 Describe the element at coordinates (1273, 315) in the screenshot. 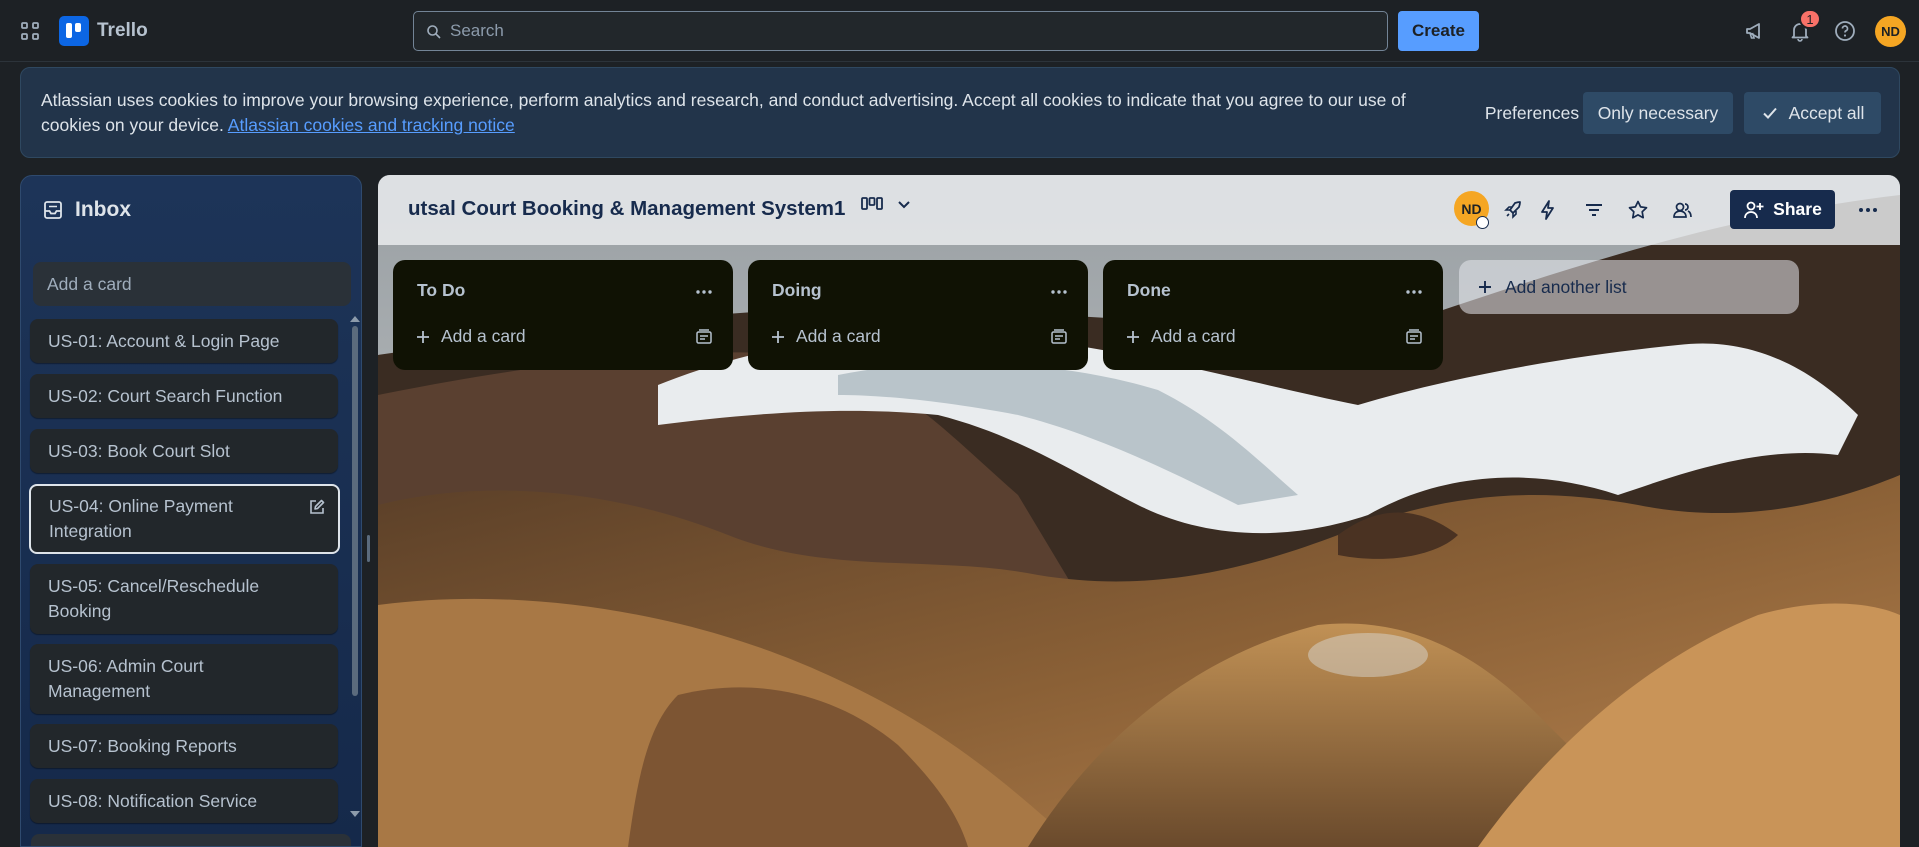

I see `list-done: Done Add a card` at that location.